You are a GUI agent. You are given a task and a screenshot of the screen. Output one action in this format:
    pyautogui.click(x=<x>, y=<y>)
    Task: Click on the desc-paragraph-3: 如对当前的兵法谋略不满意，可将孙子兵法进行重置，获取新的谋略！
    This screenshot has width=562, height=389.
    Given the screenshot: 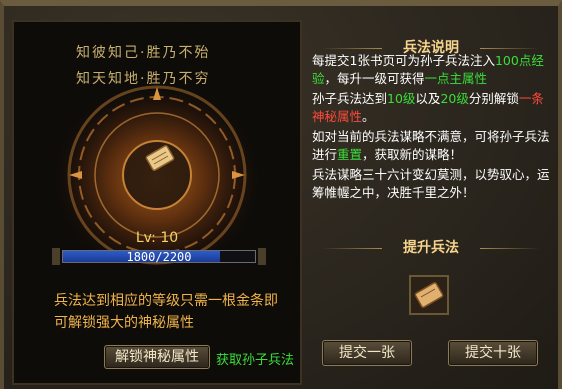 What is the action you would take?
    pyautogui.click(x=432, y=146)
    